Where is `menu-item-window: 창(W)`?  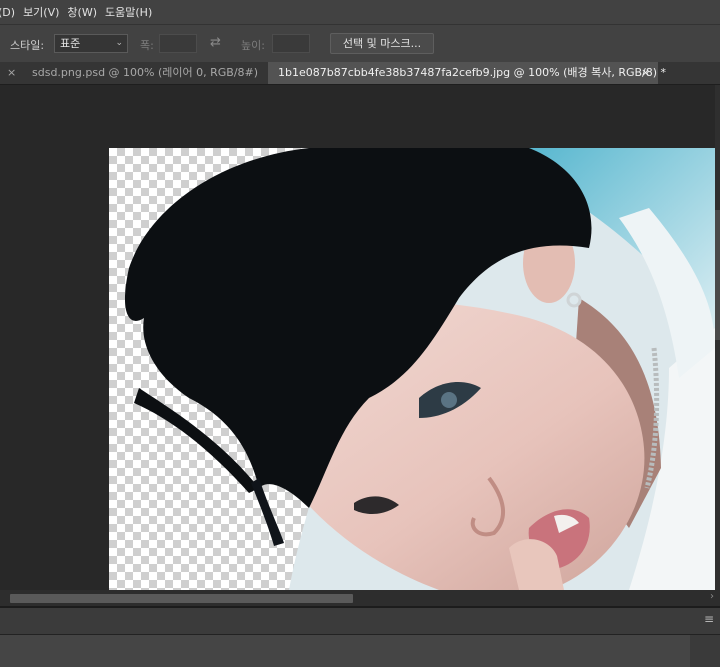
menu-item-window: 창(W) is located at coordinates (84, 12).